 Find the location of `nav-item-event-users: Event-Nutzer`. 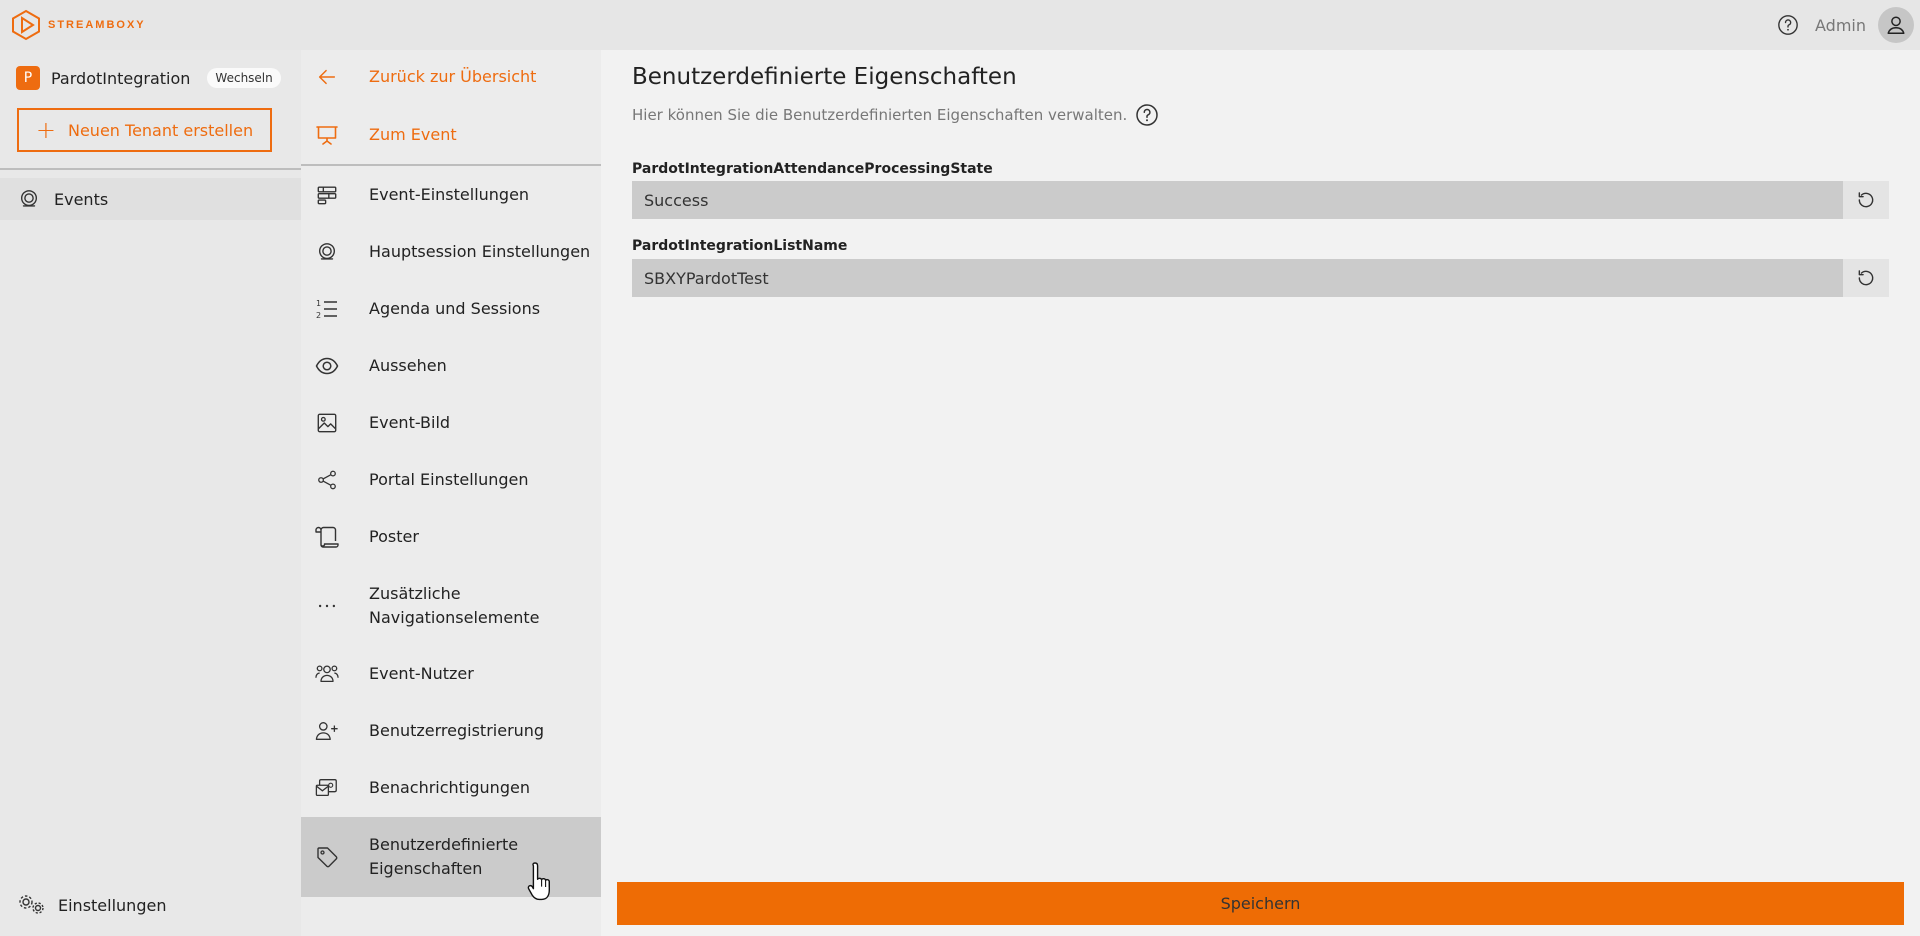

nav-item-event-users: Event-Nutzer is located at coordinates (451, 674).